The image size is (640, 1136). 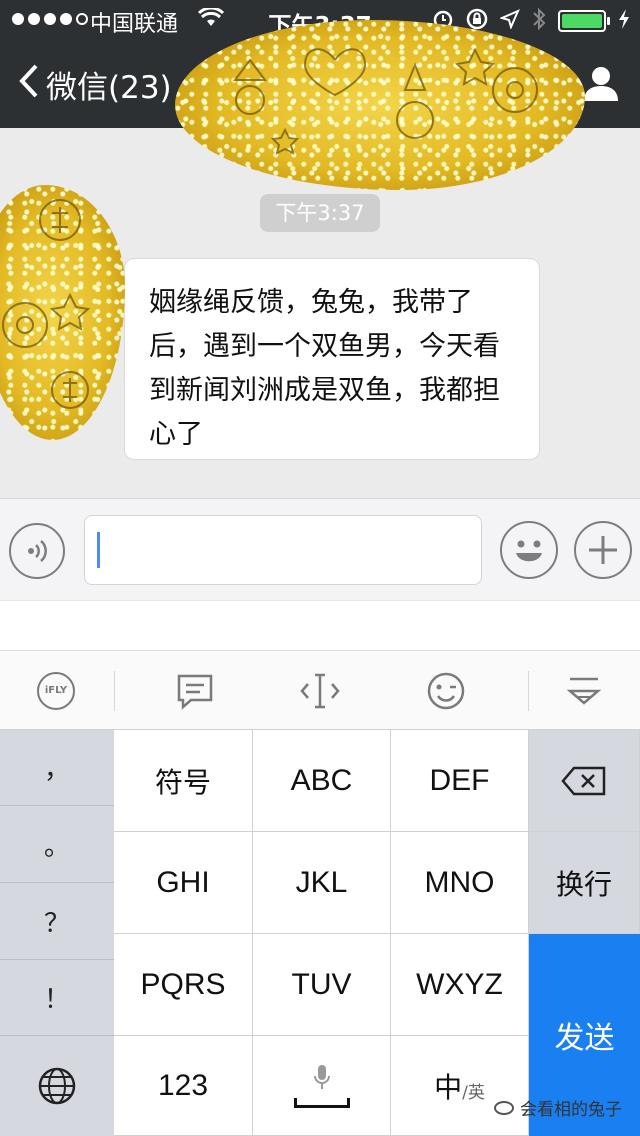 What do you see at coordinates (183, 883) in the screenshot?
I see `key-ghi: GHI` at bounding box center [183, 883].